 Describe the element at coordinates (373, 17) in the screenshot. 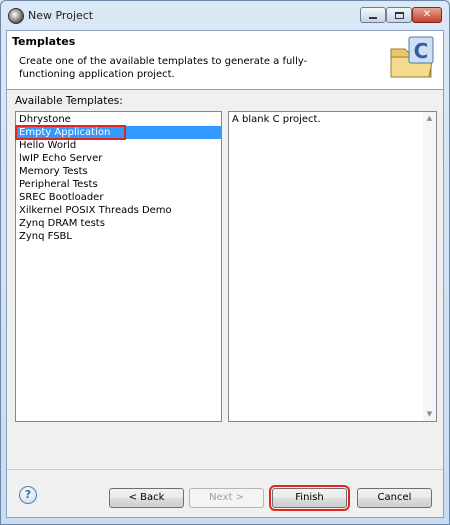

I see `minimize-icon` at that location.